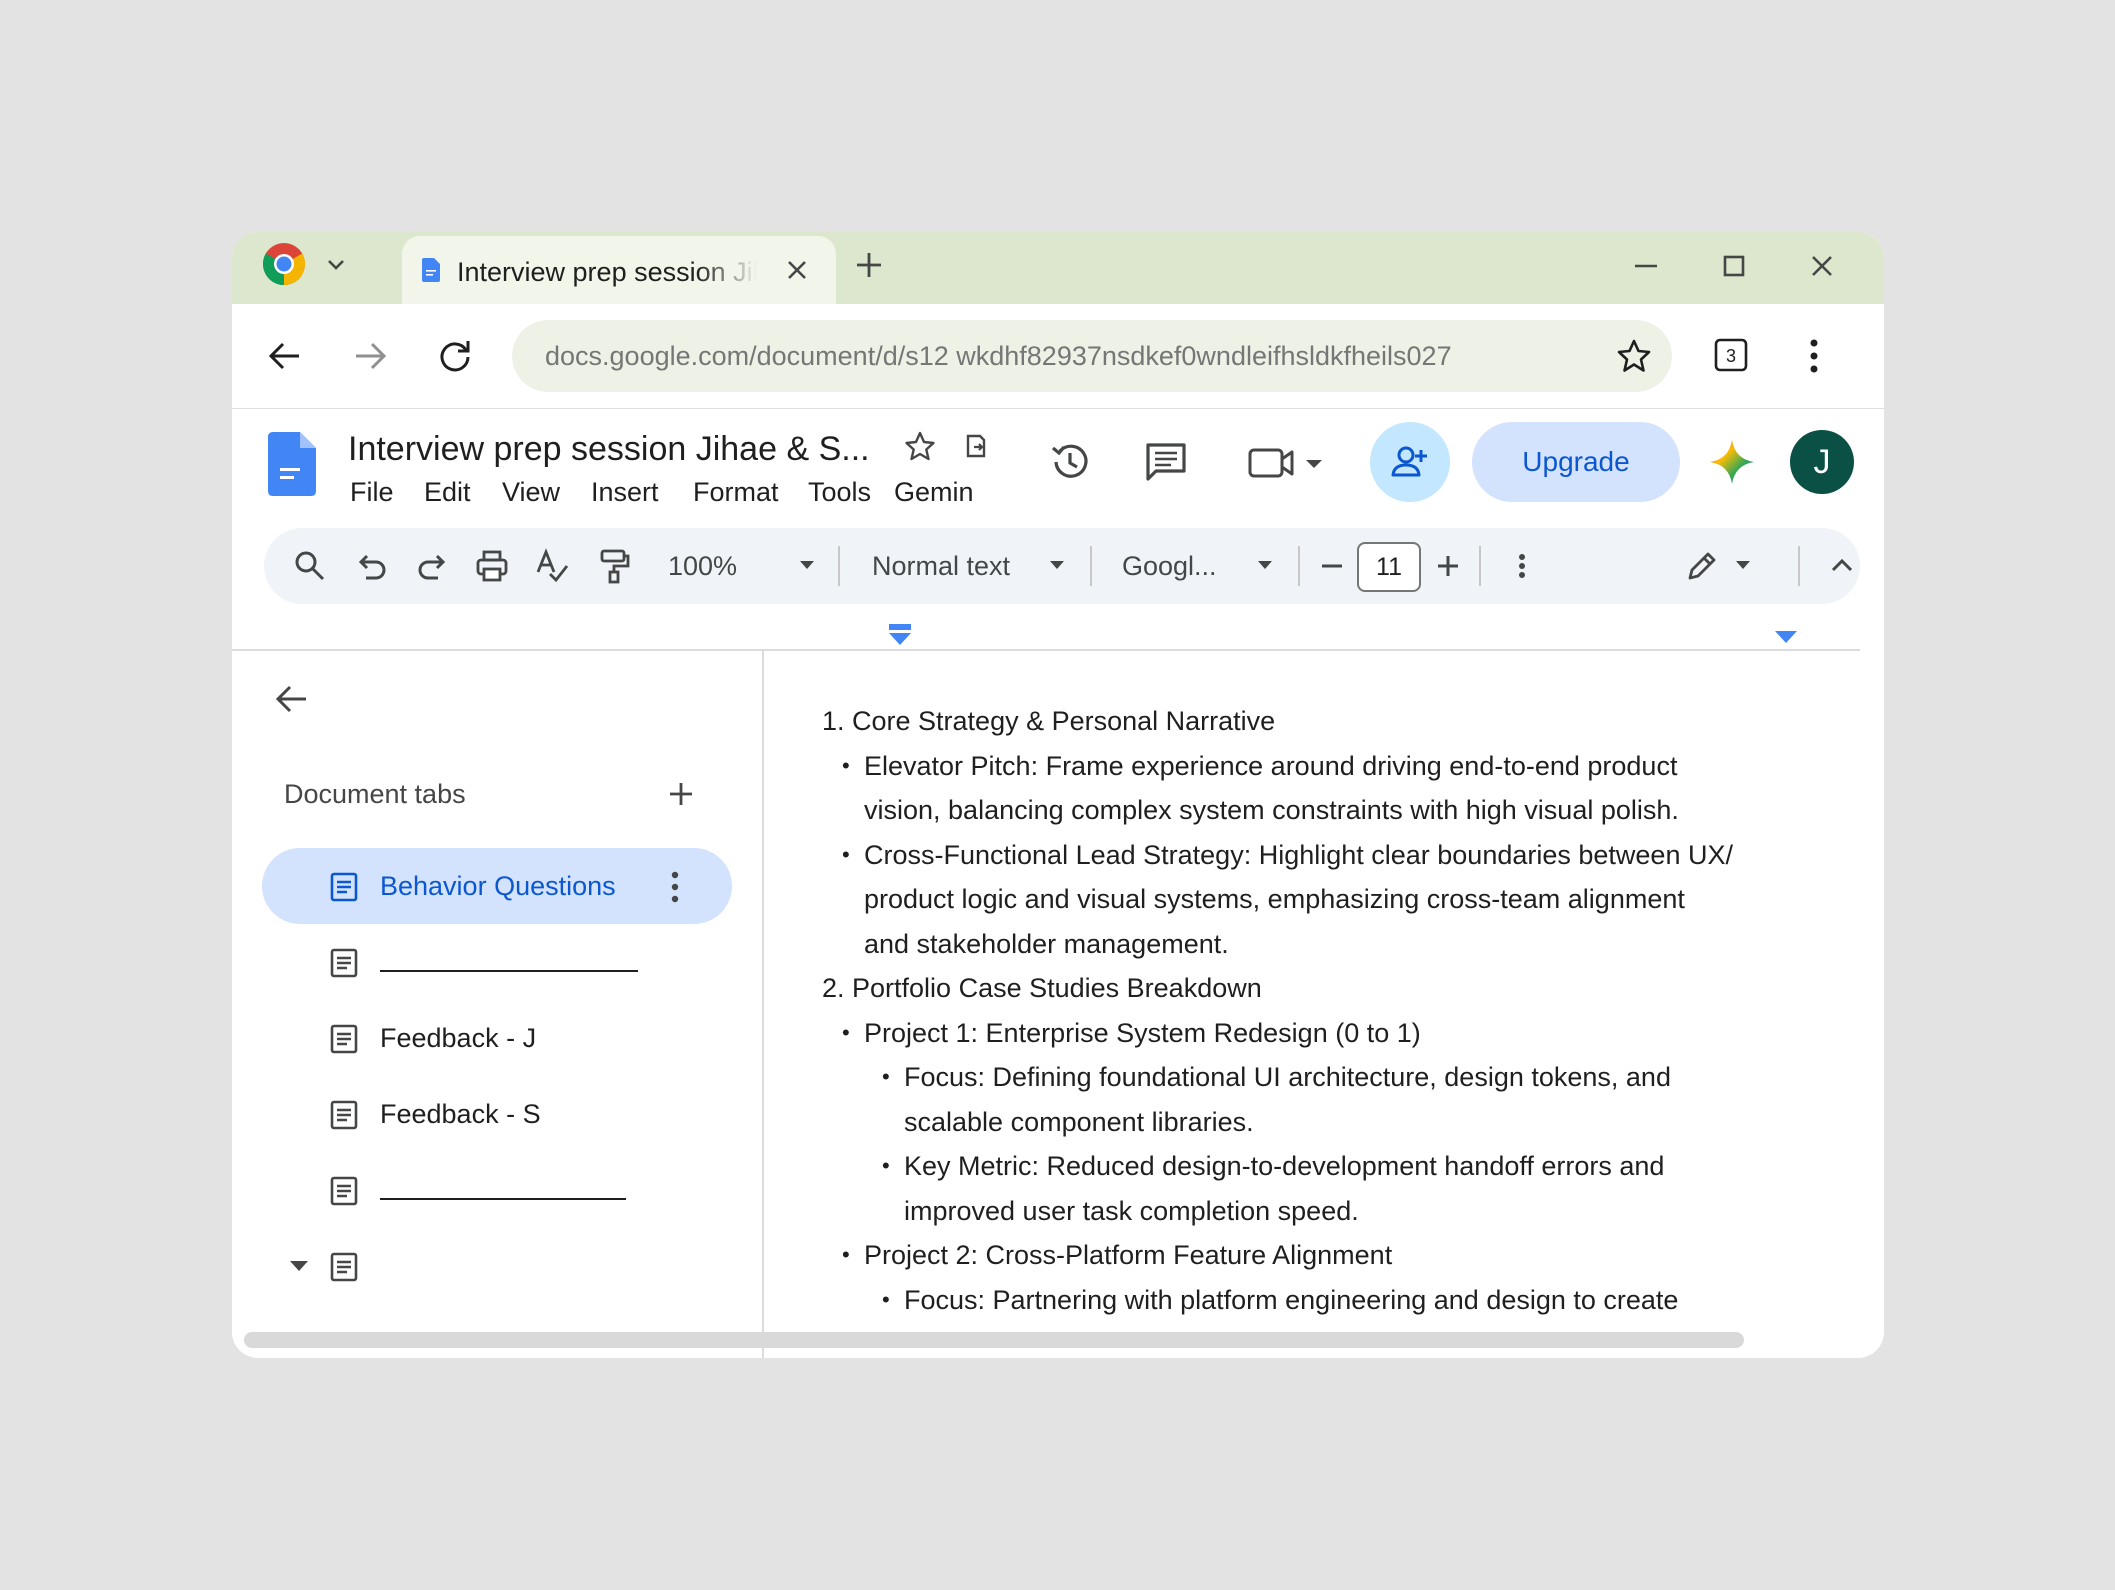 Image resolution: width=2115 pixels, height=1590 pixels. What do you see at coordinates (1042, 988) in the screenshot?
I see `document-line: 2. Portfolio Case Studies Breakdown` at bounding box center [1042, 988].